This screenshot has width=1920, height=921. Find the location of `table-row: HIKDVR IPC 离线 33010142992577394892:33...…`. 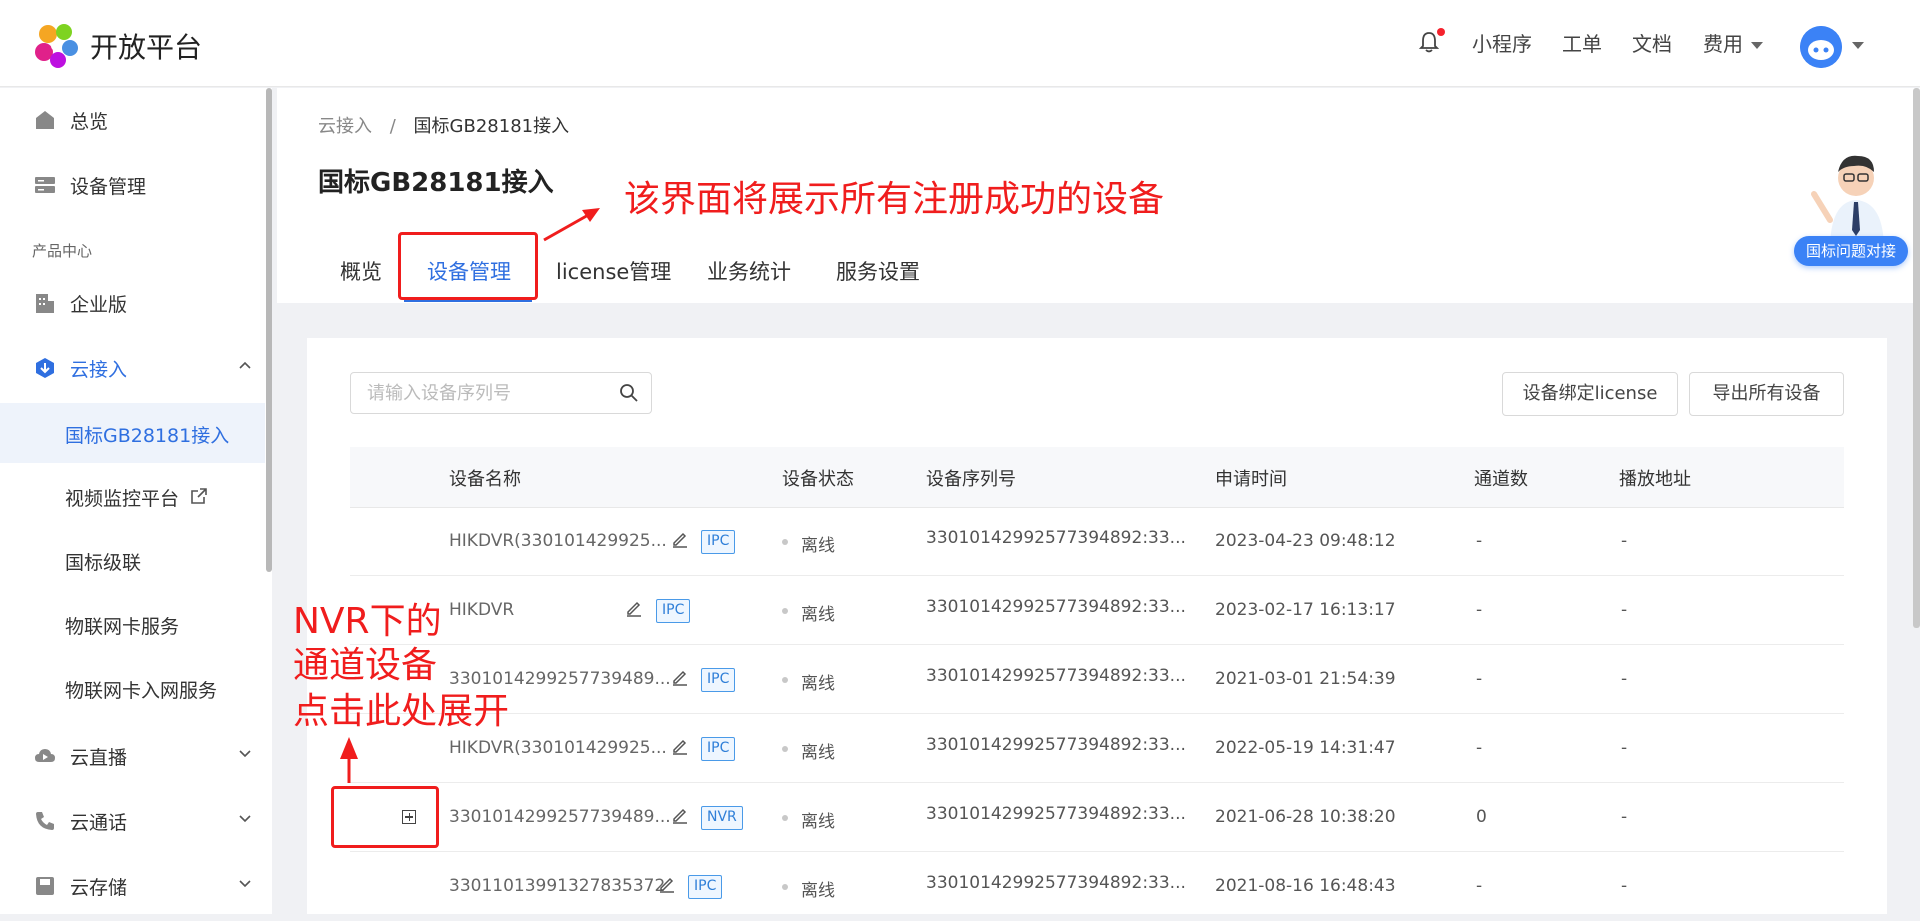

table-row: HIKDVR IPC 离线 33010142992577394892:33...… is located at coordinates (1097, 611).